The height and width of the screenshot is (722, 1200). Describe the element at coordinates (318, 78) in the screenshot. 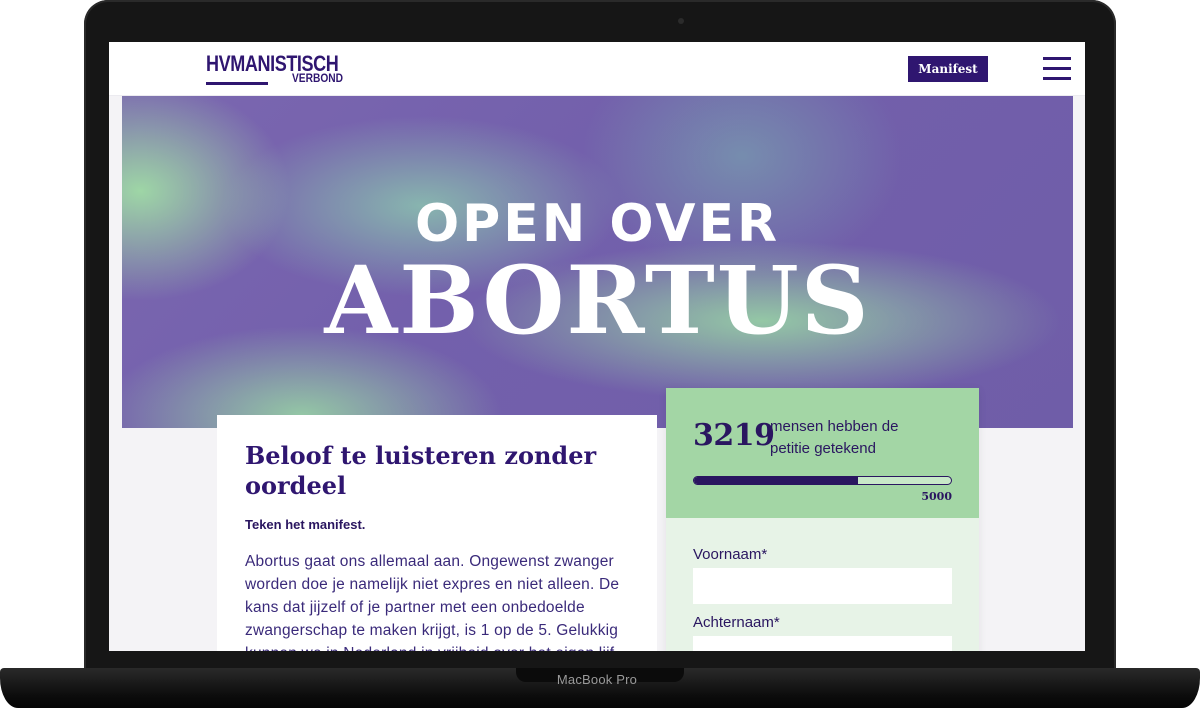

I see `logo-bottom-text: VERBOND` at that location.